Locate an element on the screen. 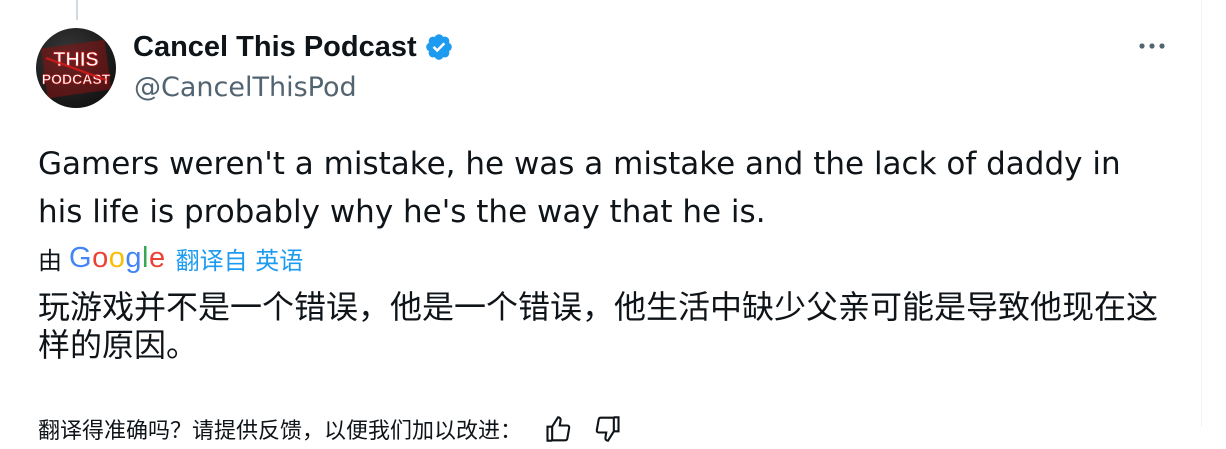 The image size is (1226, 449). translation-attribution: 由 Google 翻译自 英语 is located at coordinates (170, 258).